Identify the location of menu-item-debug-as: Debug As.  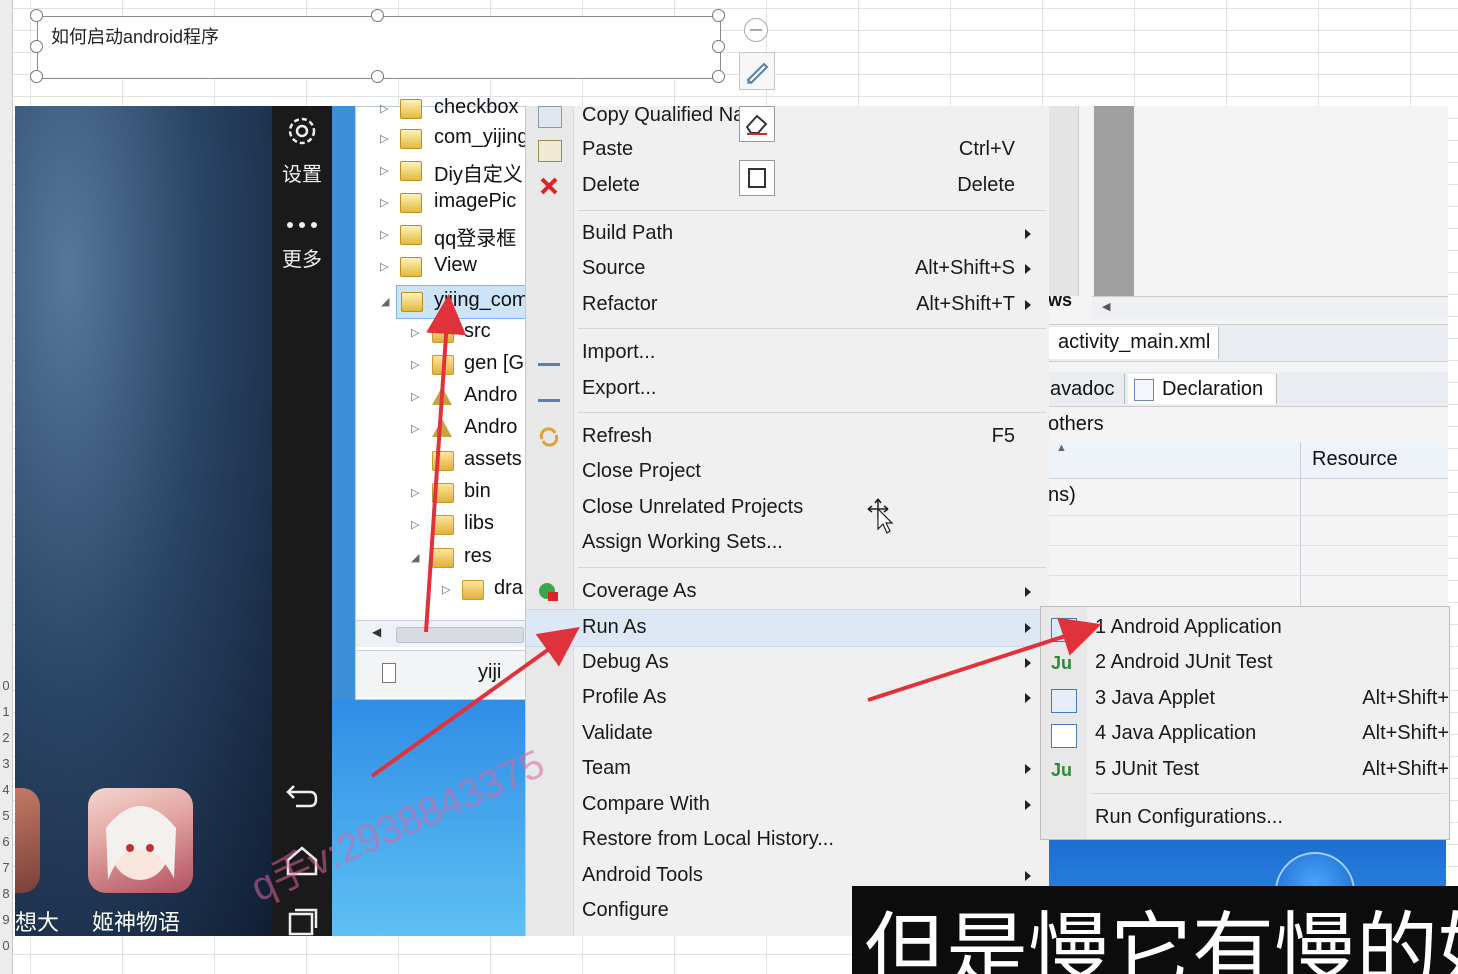
(787, 663).